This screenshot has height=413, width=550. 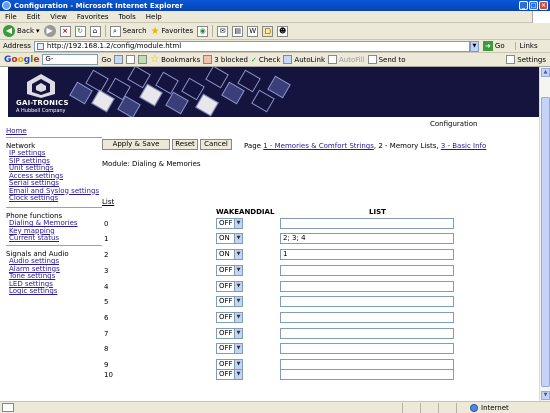 What do you see at coordinates (543, 5) in the screenshot?
I see `close-button: ×` at bounding box center [543, 5].